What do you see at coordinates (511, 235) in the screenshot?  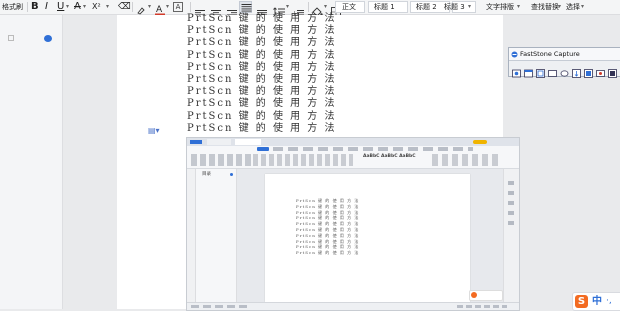 I see `screenshot-right-toolbar` at bounding box center [511, 235].